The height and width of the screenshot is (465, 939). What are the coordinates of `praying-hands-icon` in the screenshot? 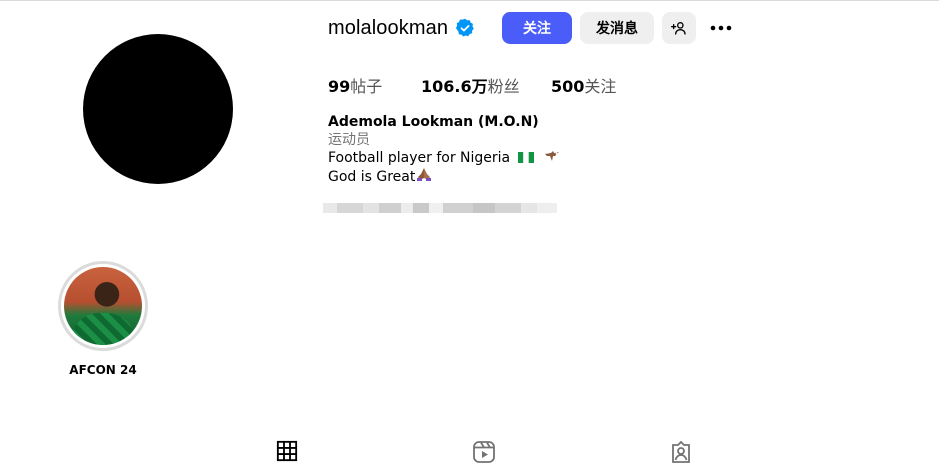 It's located at (424, 176).